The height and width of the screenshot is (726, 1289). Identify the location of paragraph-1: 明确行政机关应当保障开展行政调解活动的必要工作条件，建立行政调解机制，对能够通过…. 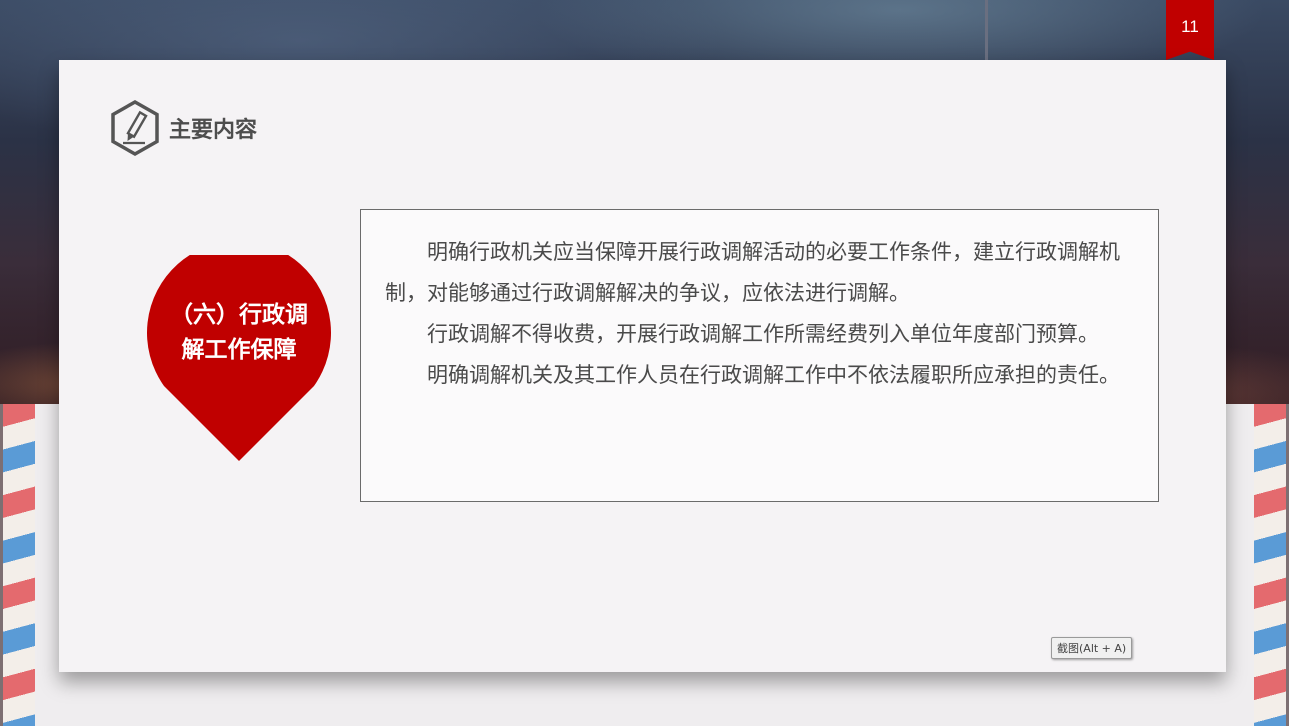
(752, 272).